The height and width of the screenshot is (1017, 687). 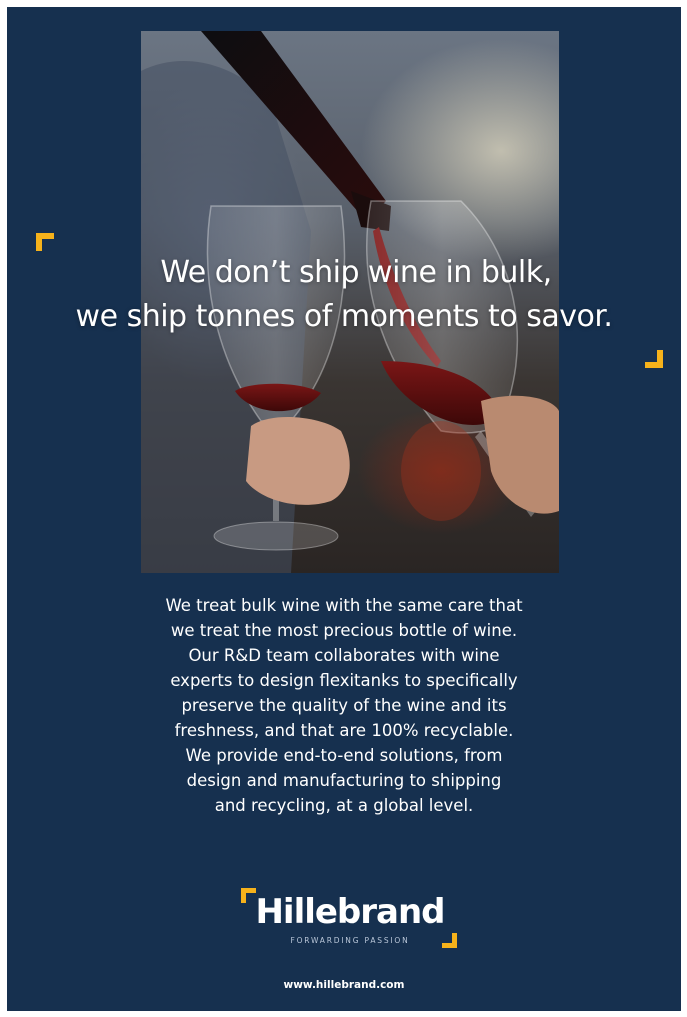 What do you see at coordinates (350, 912) in the screenshot?
I see `logo-wordmark: Hillebrand` at bounding box center [350, 912].